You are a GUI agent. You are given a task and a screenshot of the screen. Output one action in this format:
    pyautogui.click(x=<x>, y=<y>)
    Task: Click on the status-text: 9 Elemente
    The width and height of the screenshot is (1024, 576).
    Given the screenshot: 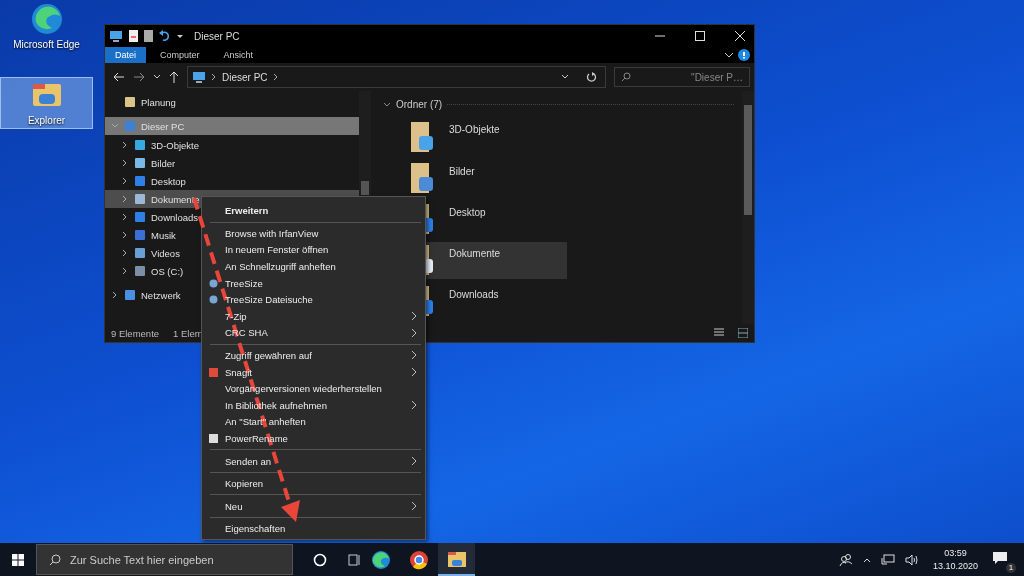 What is the action you would take?
    pyautogui.click(x=135, y=333)
    